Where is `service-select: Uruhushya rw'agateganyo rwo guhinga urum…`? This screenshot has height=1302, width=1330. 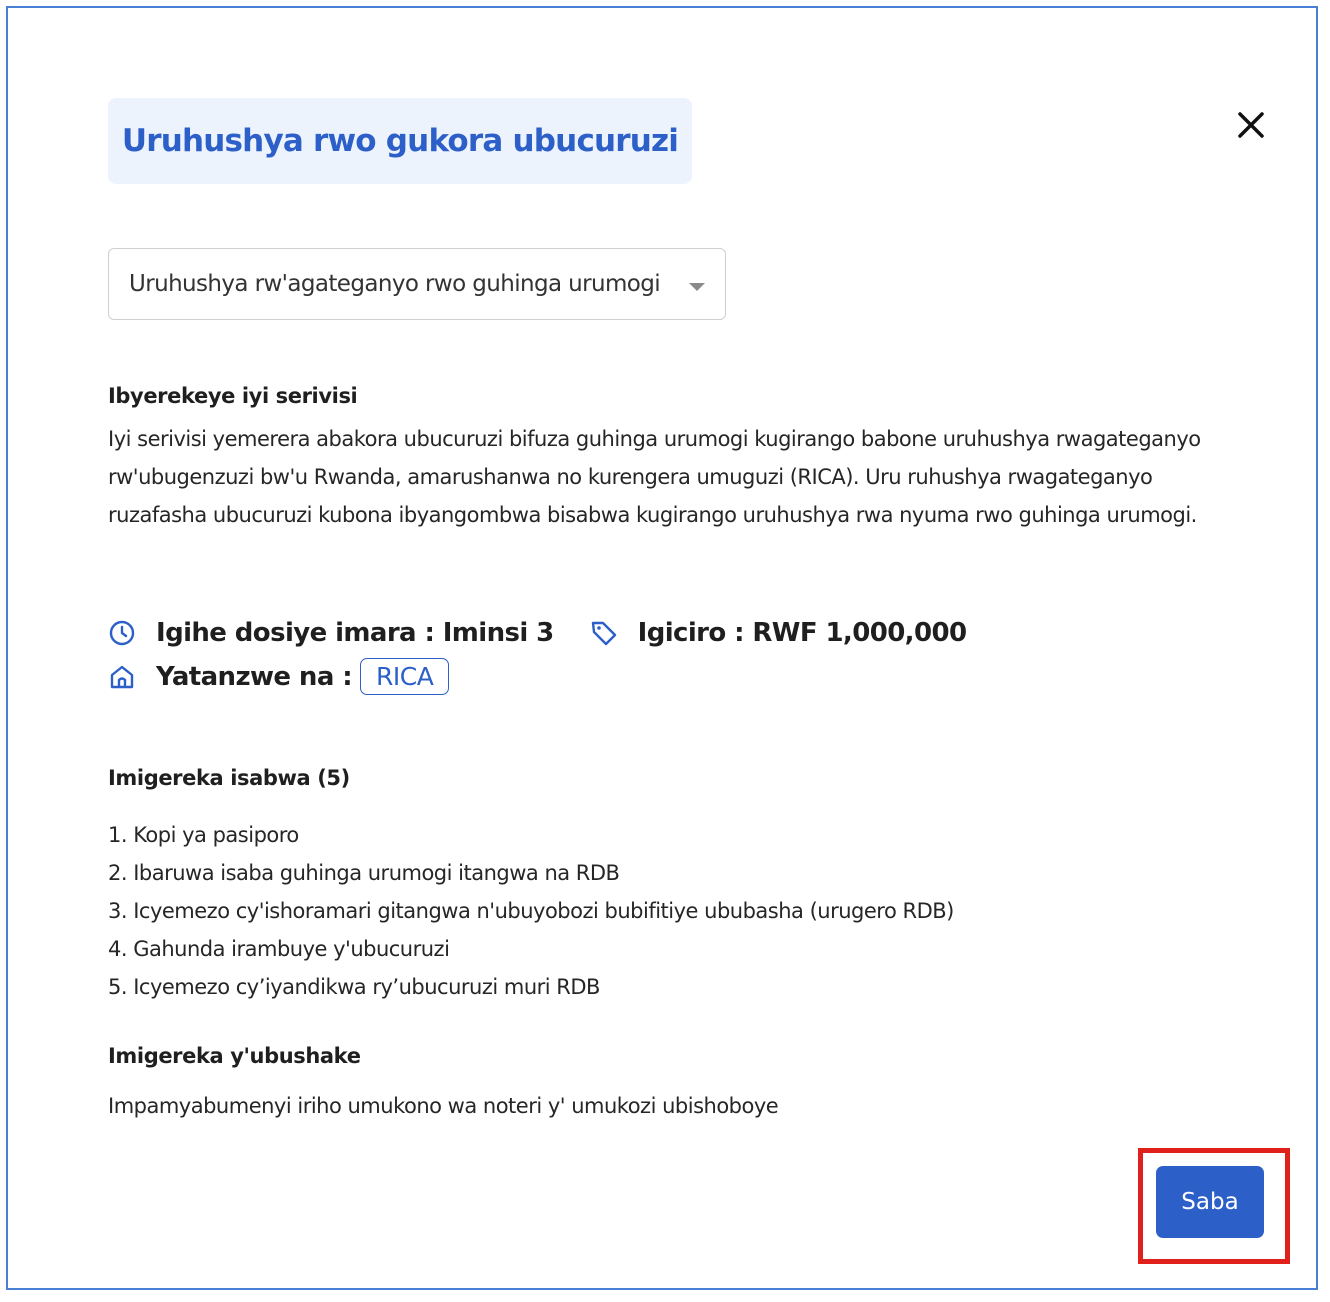
service-select: Uruhushya rw'agateganyo rwo guhinga urum… is located at coordinates (417, 284).